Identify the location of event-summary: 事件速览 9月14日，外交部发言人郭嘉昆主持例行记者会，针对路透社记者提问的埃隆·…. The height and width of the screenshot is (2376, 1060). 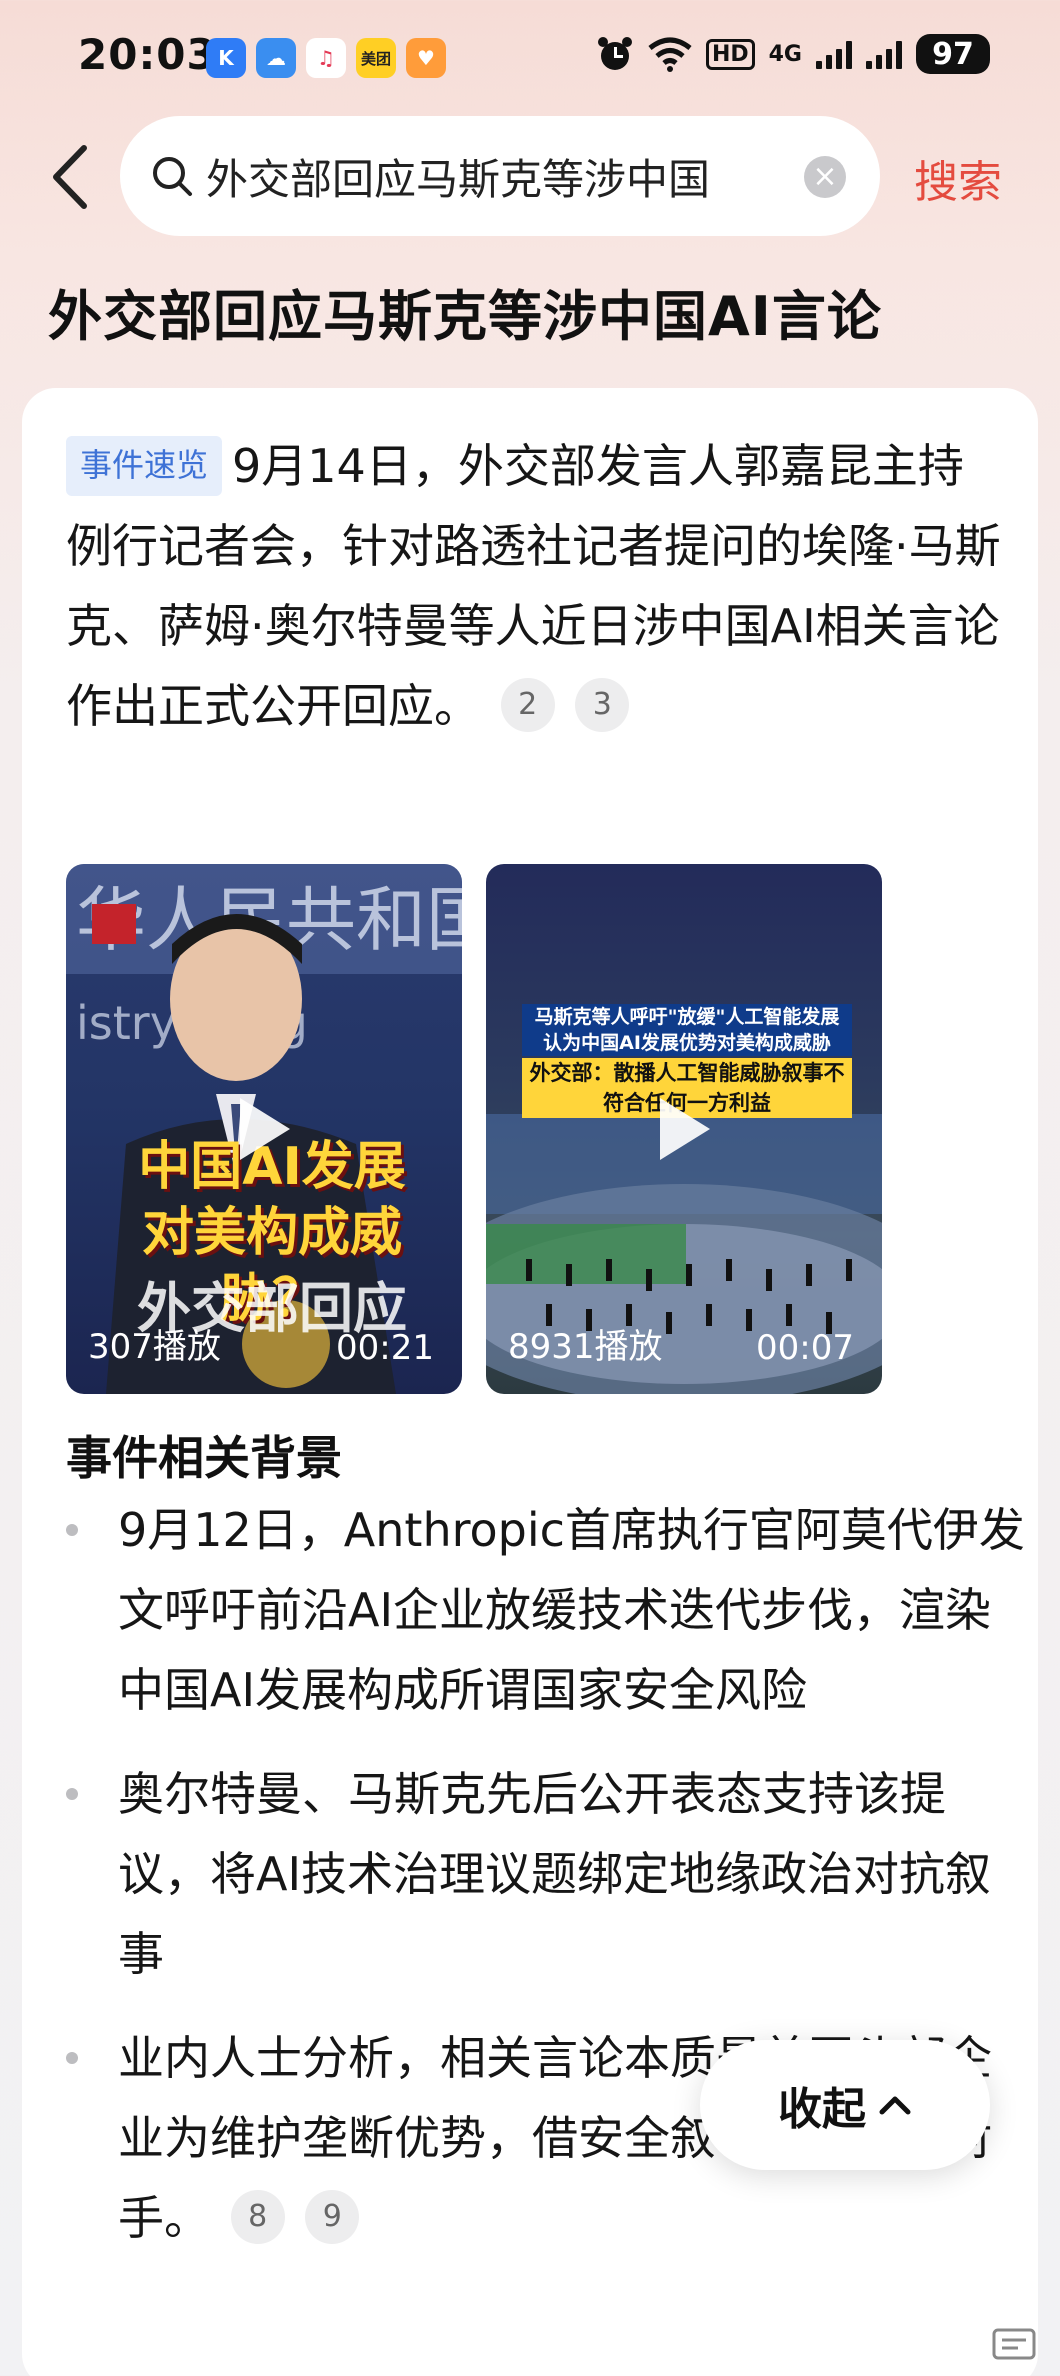
(536, 586).